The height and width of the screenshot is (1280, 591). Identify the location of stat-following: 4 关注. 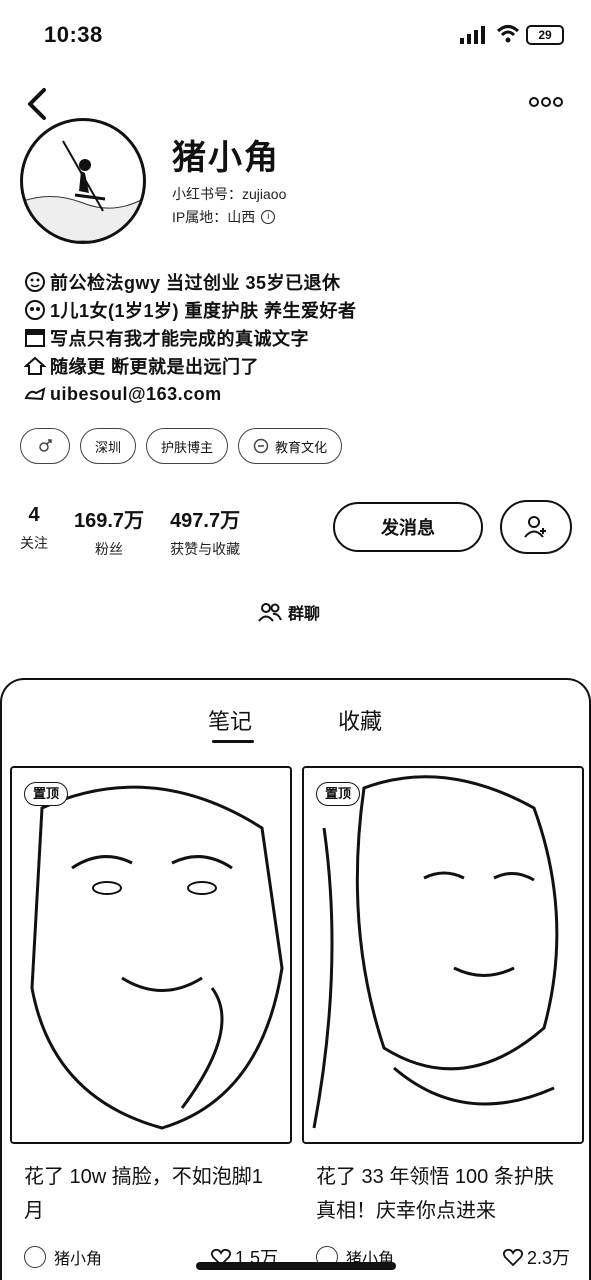
(34, 531).